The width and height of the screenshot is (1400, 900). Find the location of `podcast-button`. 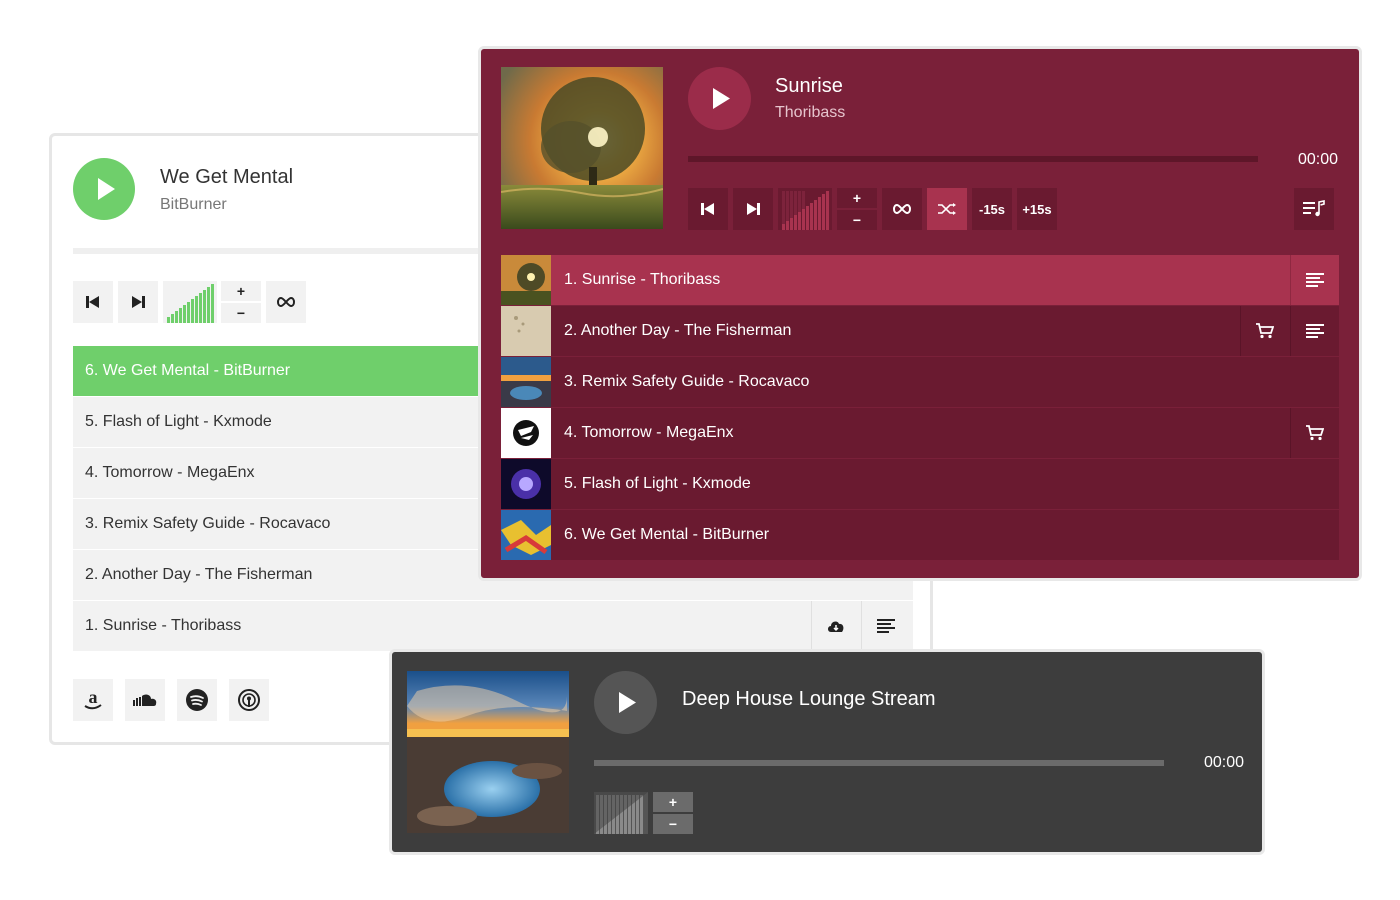

podcast-button is located at coordinates (249, 700).